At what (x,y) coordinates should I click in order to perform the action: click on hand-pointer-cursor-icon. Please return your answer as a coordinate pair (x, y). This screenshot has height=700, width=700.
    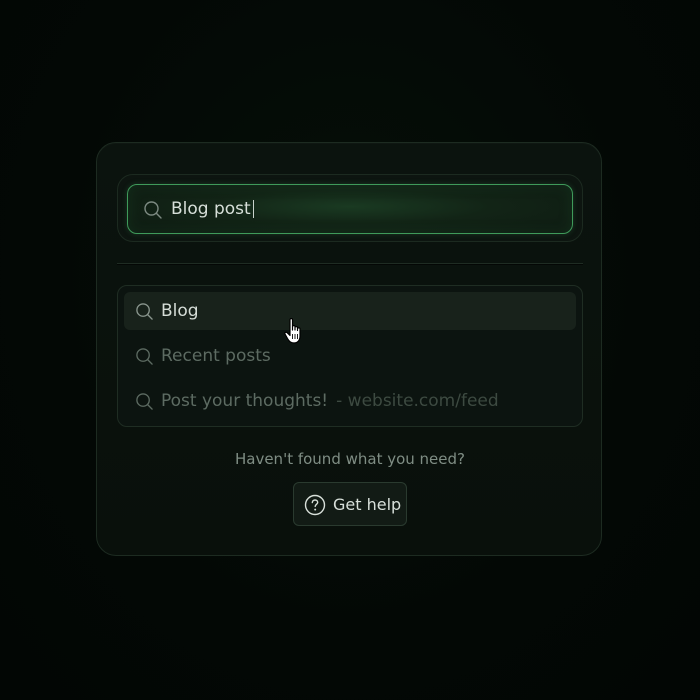
    Looking at the image, I should click on (292, 331).